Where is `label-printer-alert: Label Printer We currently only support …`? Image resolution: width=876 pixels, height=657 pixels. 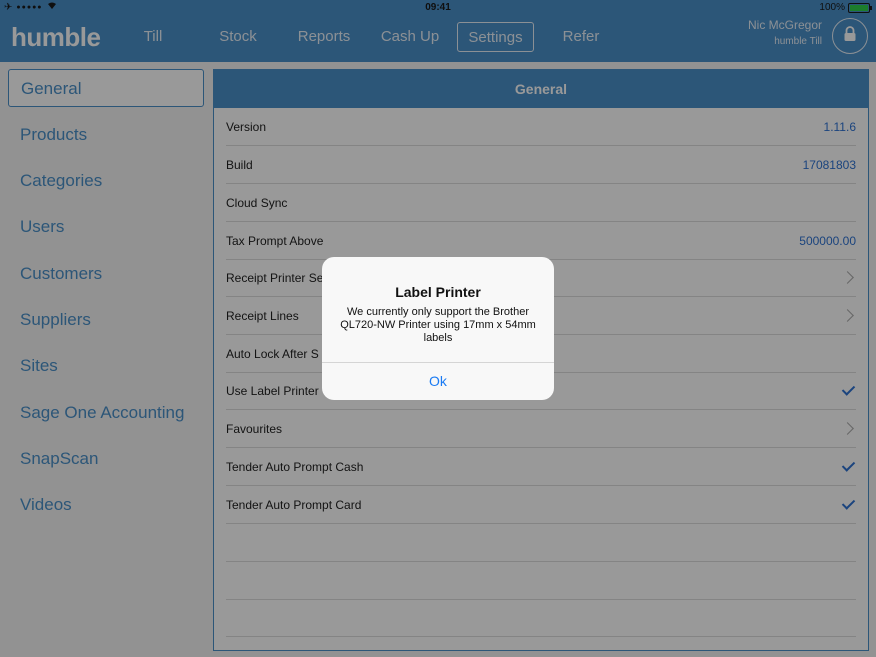 label-printer-alert: Label Printer We currently only support … is located at coordinates (438, 328).